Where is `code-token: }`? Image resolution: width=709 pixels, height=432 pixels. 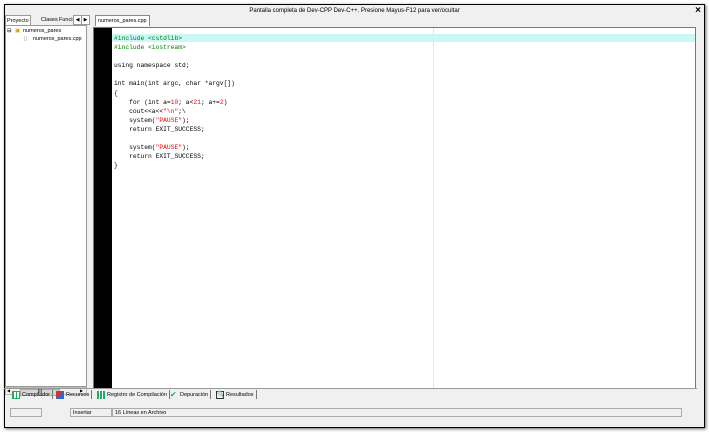 code-token: } is located at coordinates (116, 166).